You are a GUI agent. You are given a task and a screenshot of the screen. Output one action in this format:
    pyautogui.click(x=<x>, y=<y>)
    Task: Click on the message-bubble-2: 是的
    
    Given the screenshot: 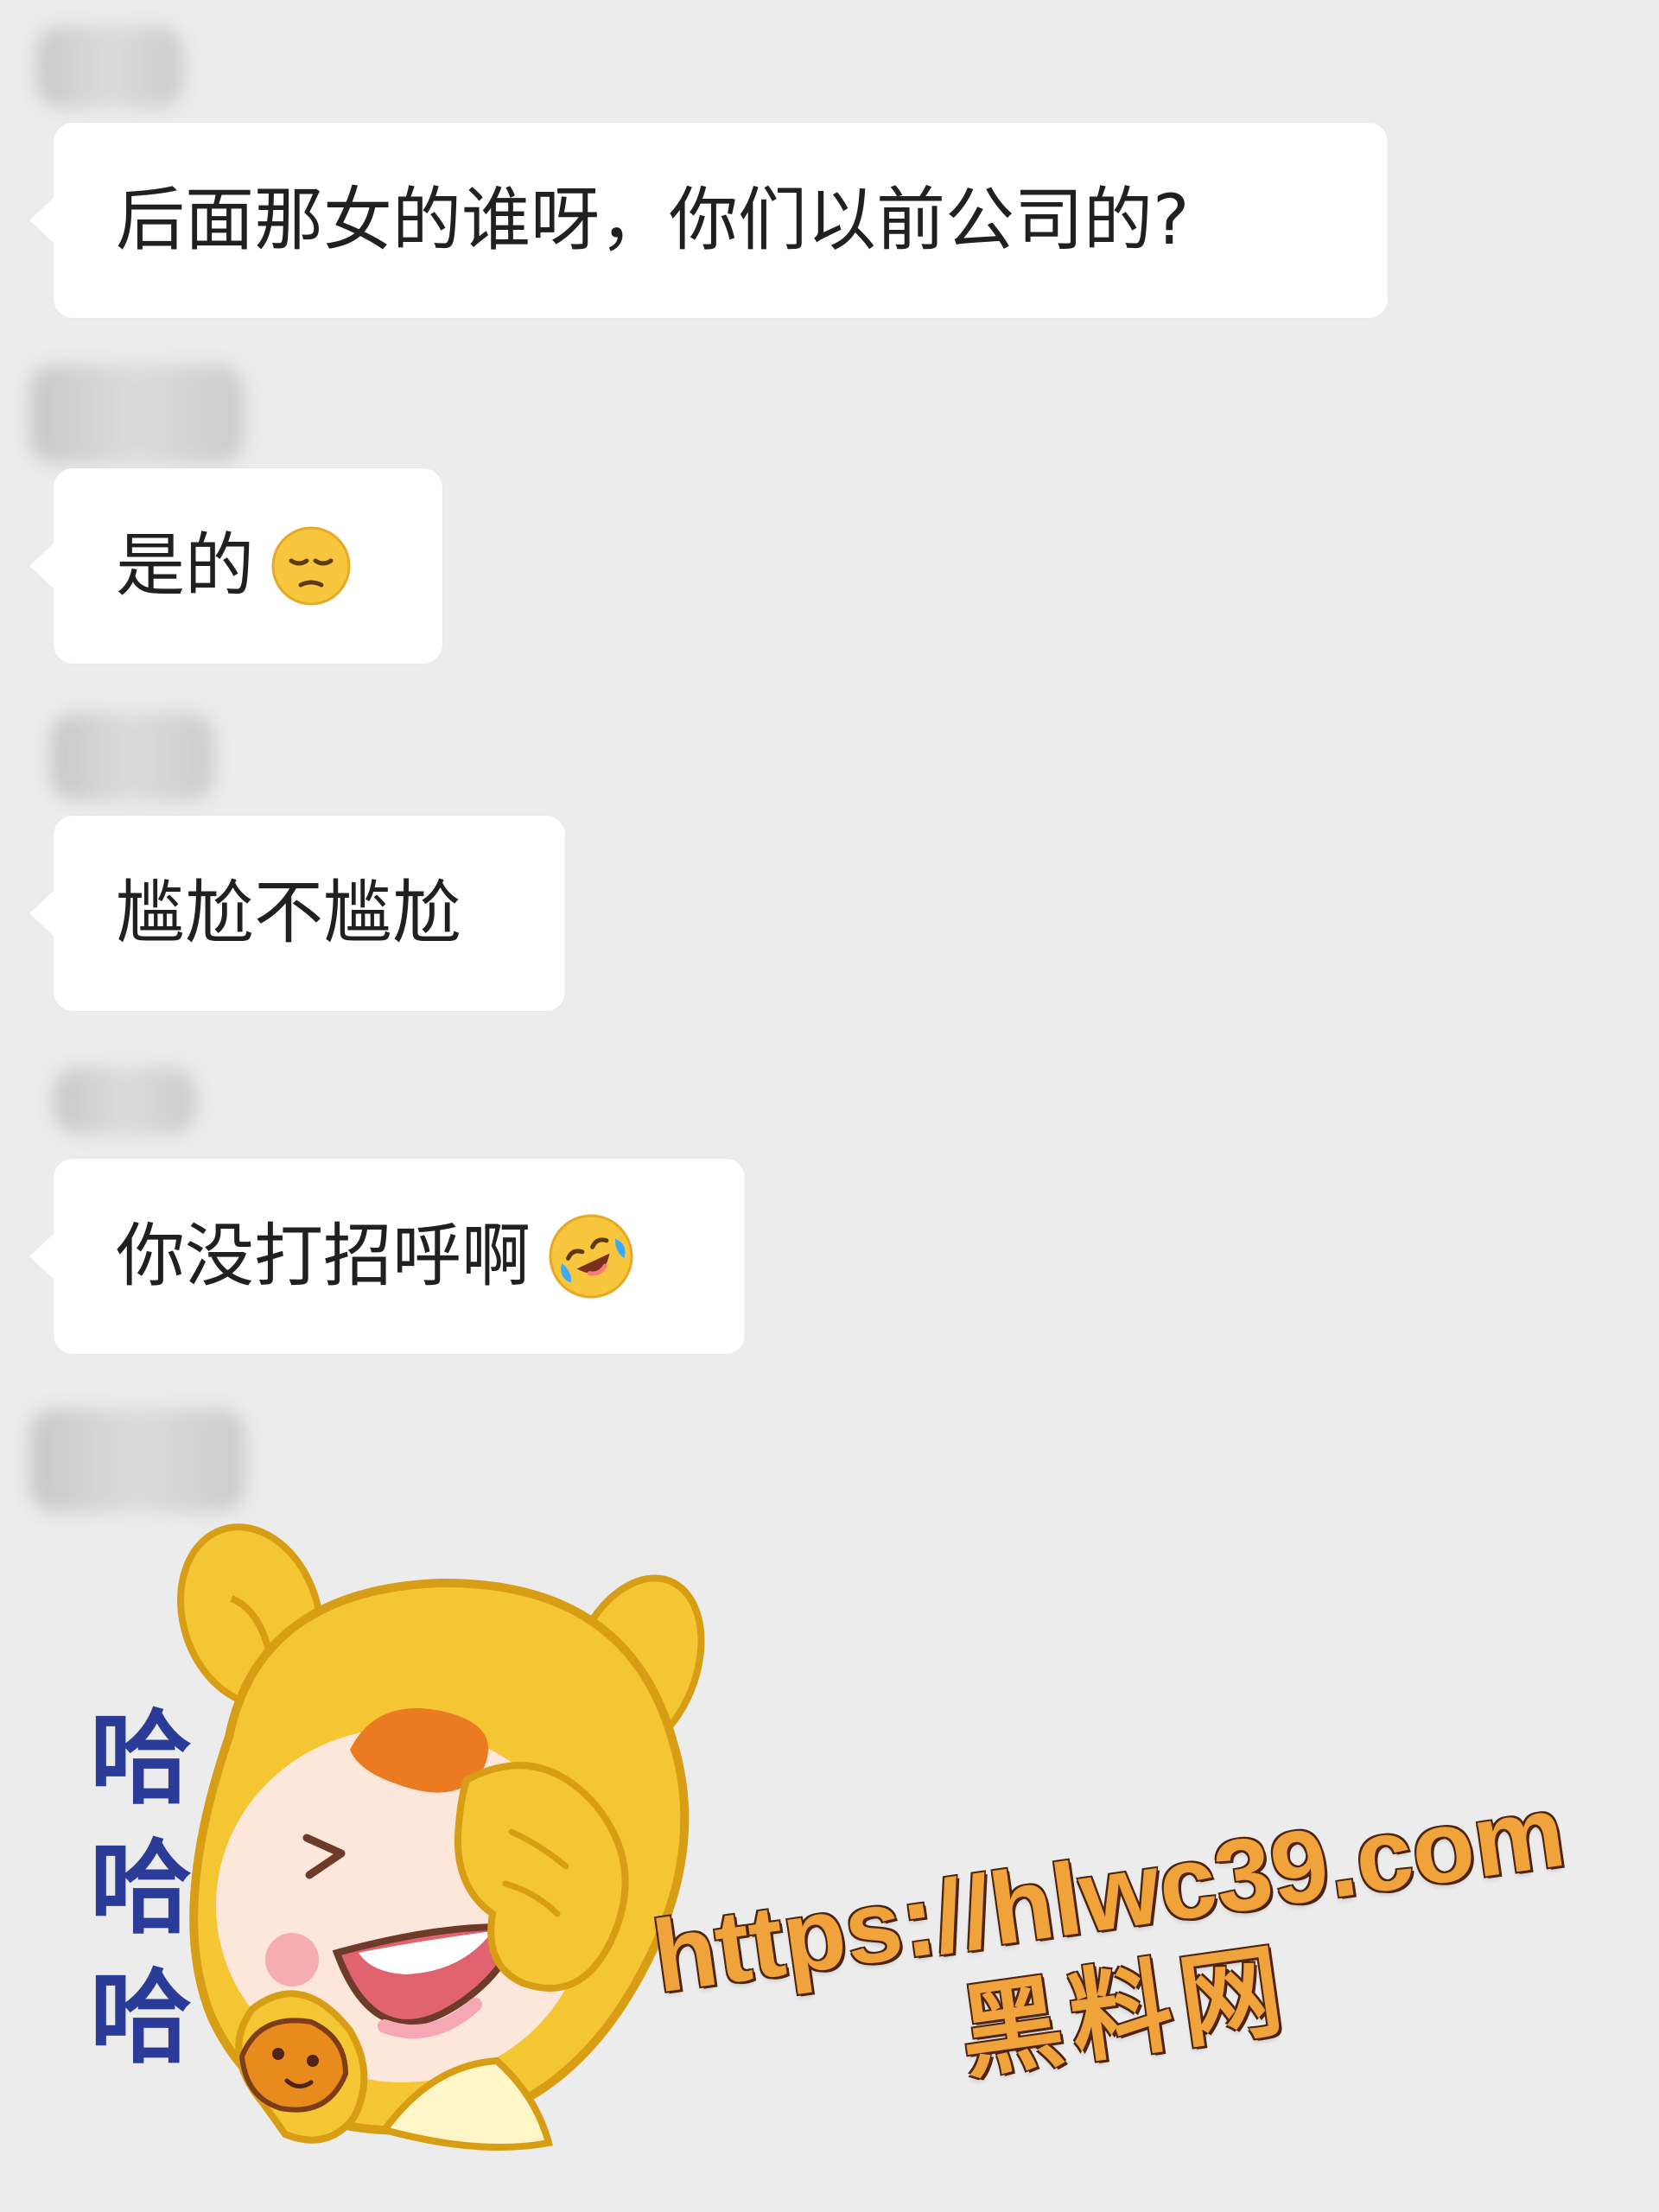 What is the action you would take?
    pyautogui.click(x=235, y=566)
    